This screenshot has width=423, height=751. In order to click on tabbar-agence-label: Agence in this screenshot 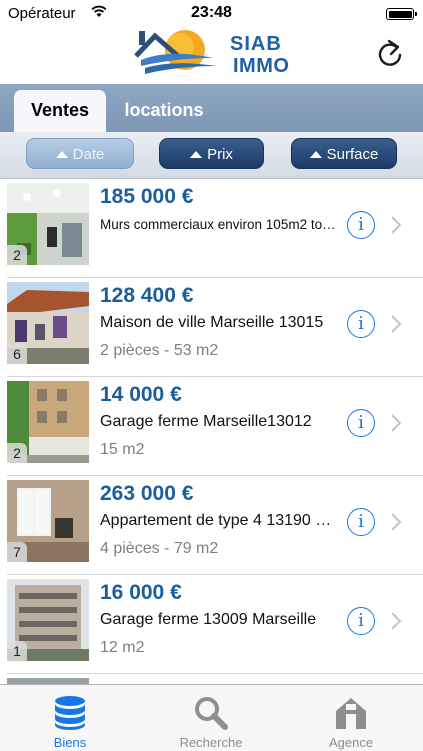, I will do `click(351, 742)`.